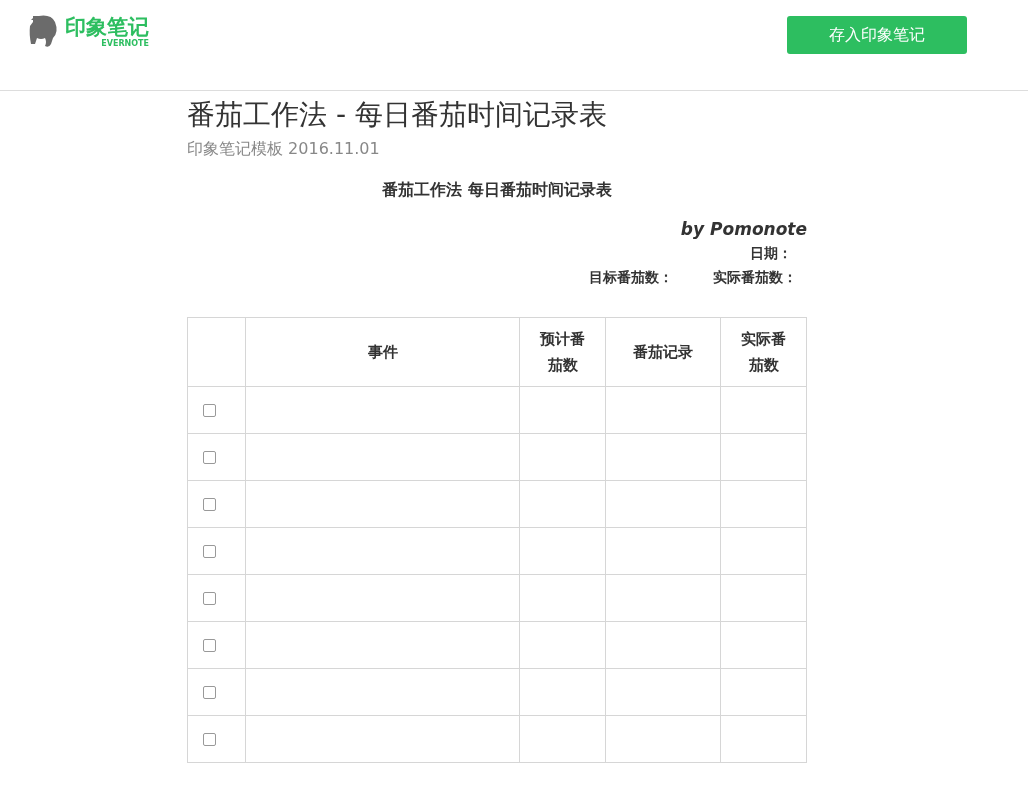 Image resolution: width=1028 pixels, height=799 pixels. What do you see at coordinates (771, 254) in the screenshot?
I see `date-label: 日期：` at bounding box center [771, 254].